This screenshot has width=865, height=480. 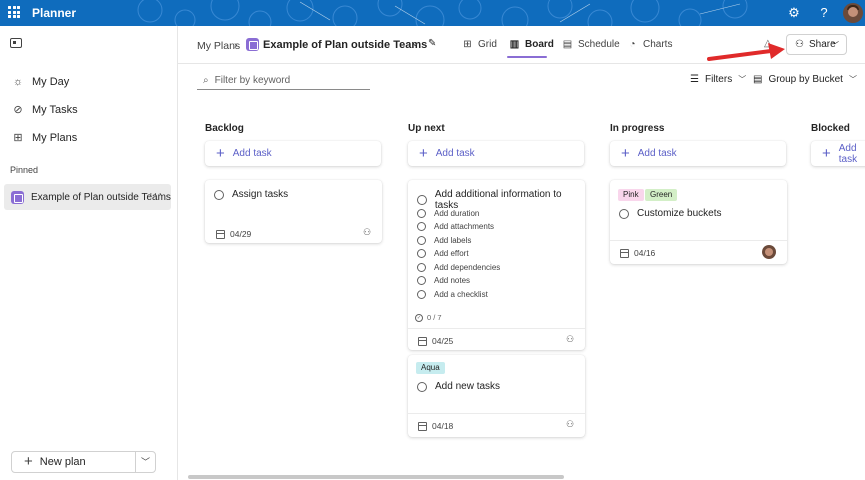 What do you see at coordinates (816, 44) in the screenshot?
I see `share-button: ⚇ Share ﹀` at bounding box center [816, 44].